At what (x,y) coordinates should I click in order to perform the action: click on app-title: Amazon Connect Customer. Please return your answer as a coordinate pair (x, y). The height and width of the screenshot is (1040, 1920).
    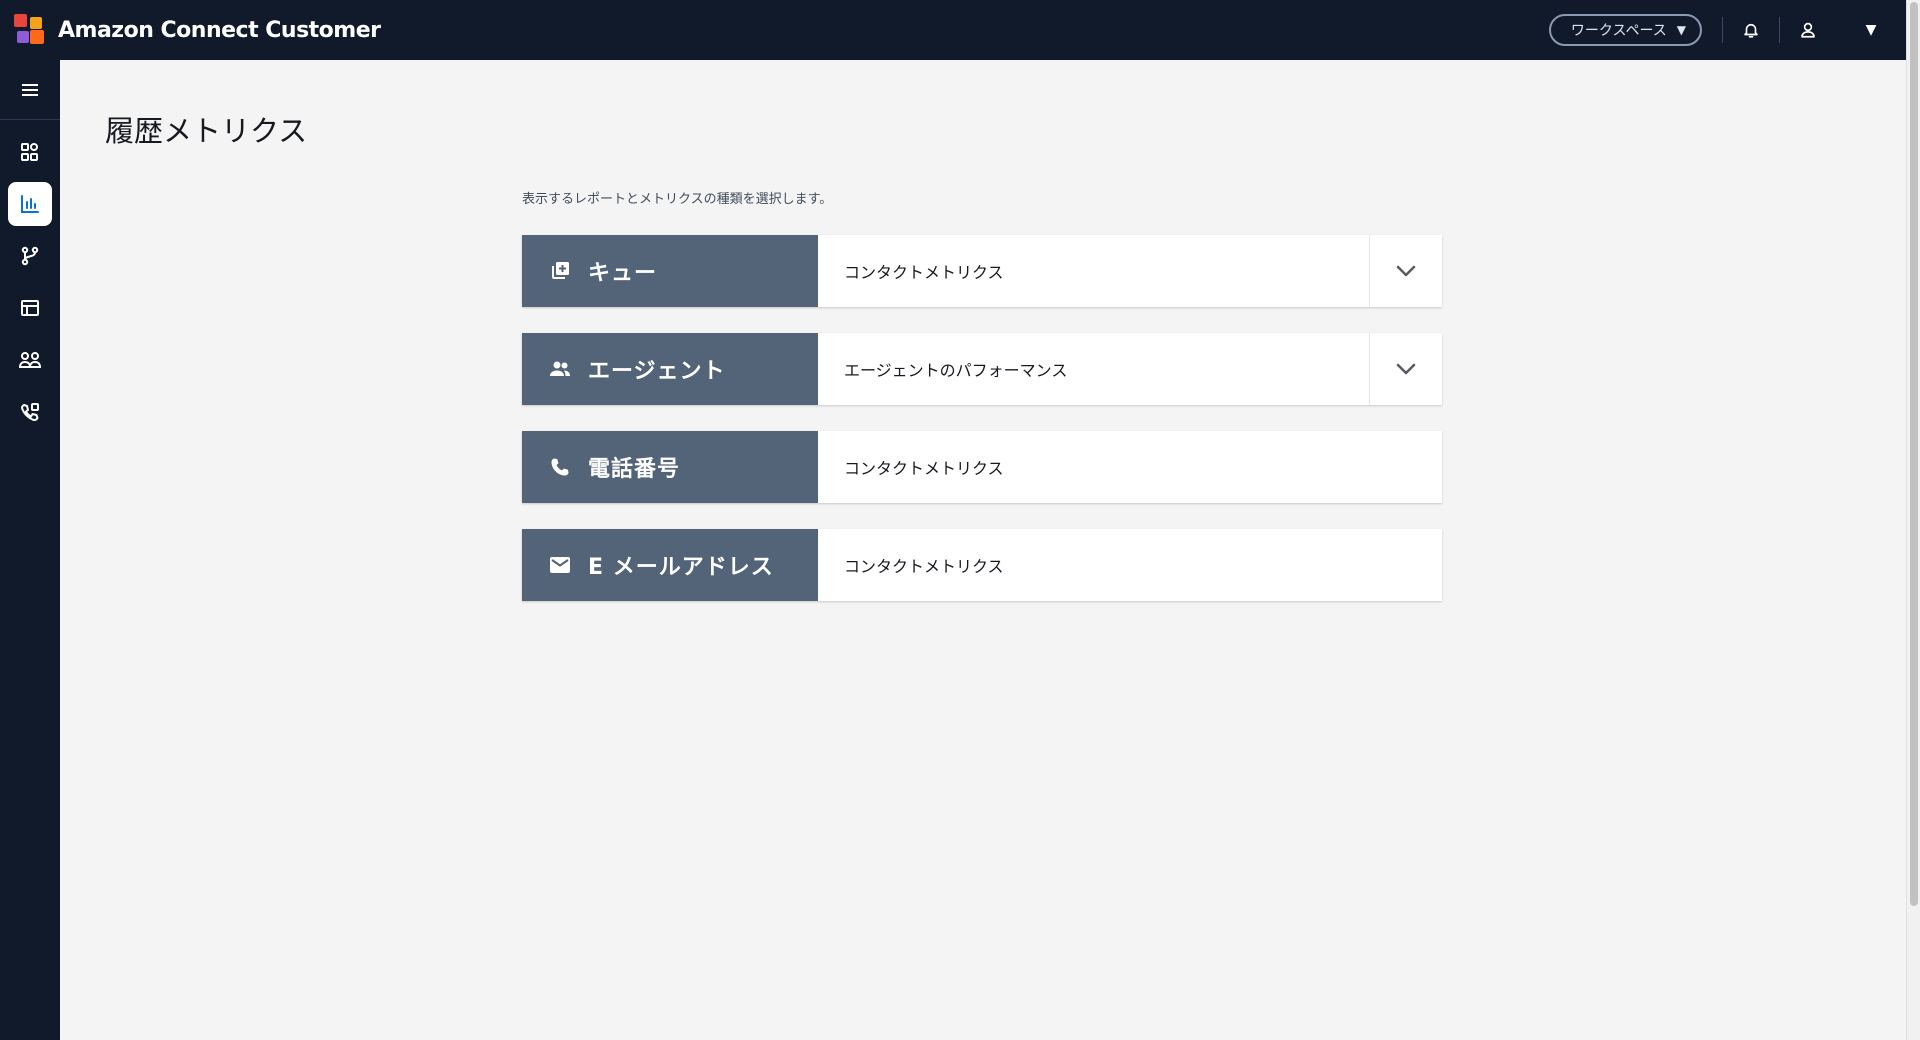
    Looking at the image, I should click on (219, 30).